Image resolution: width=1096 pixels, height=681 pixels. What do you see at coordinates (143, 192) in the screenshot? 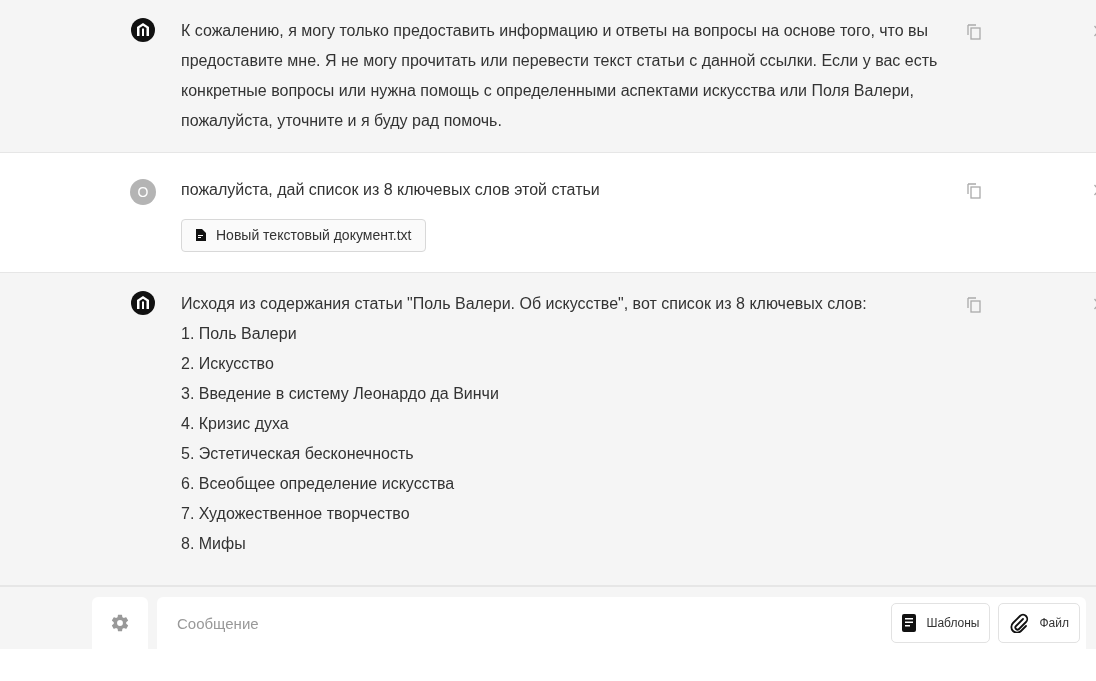
I see `user-avatar: O` at bounding box center [143, 192].